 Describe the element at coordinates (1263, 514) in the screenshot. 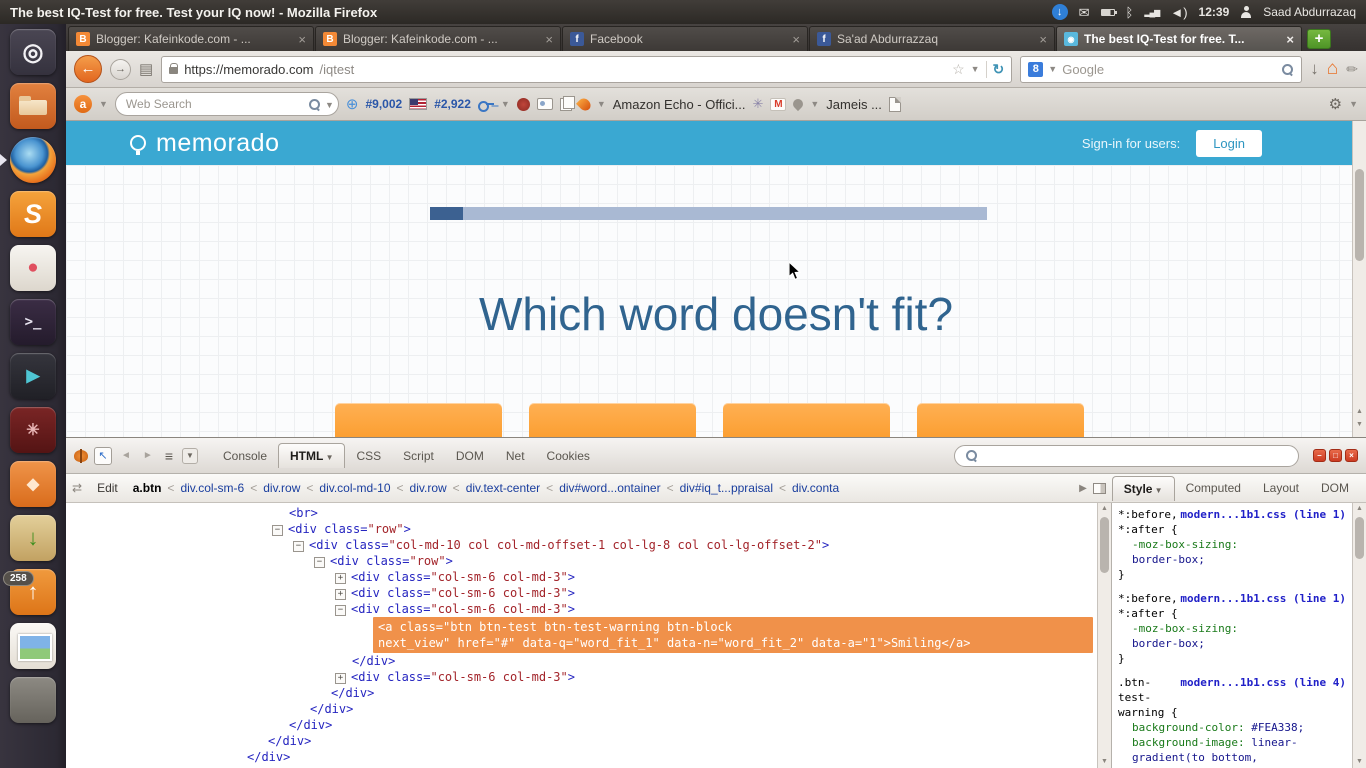

I see `css-file-link: modern...1b1.css (line 1)` at that location.